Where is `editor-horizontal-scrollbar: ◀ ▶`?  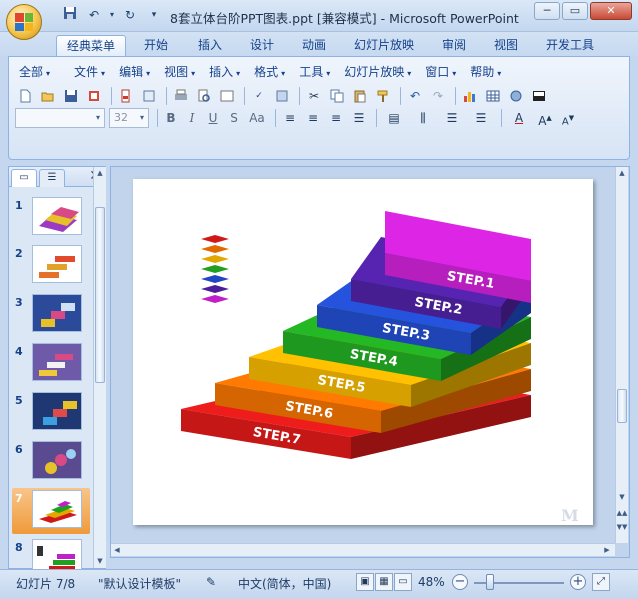 editor-horizontal-scrollbar: ◀ ▶ is located at coordinates (363, 549).